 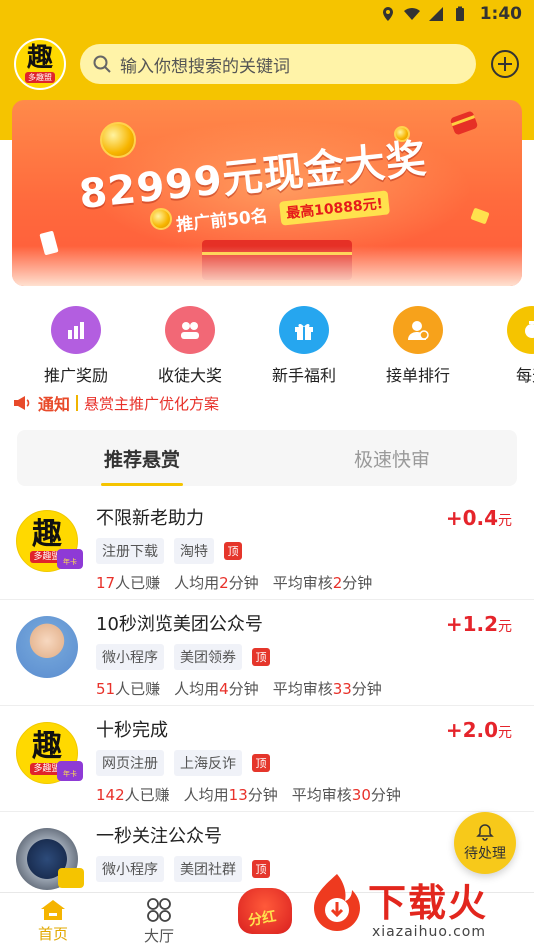 What do you see at coordinates (500, 14) in the screenshot?
I see `status-time: 1:40` at bounding box center [500, 14].